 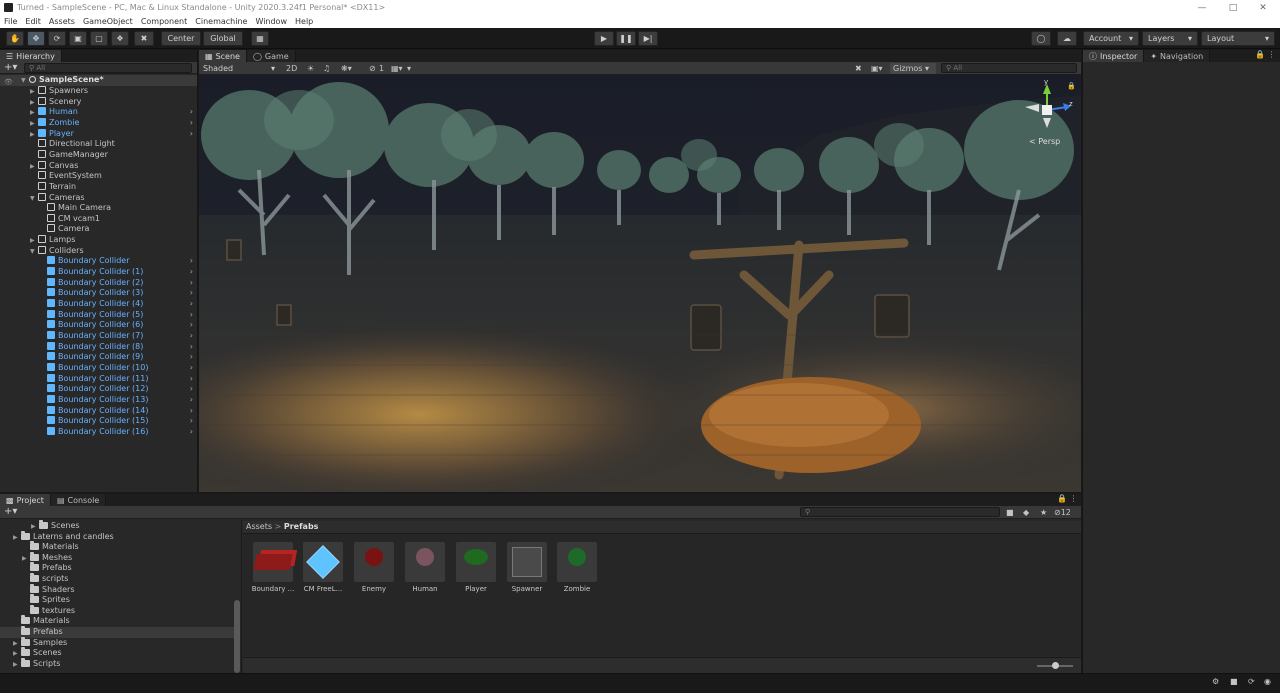 I want to click on project-folder-item: scripts, so click(x=117, y=579).